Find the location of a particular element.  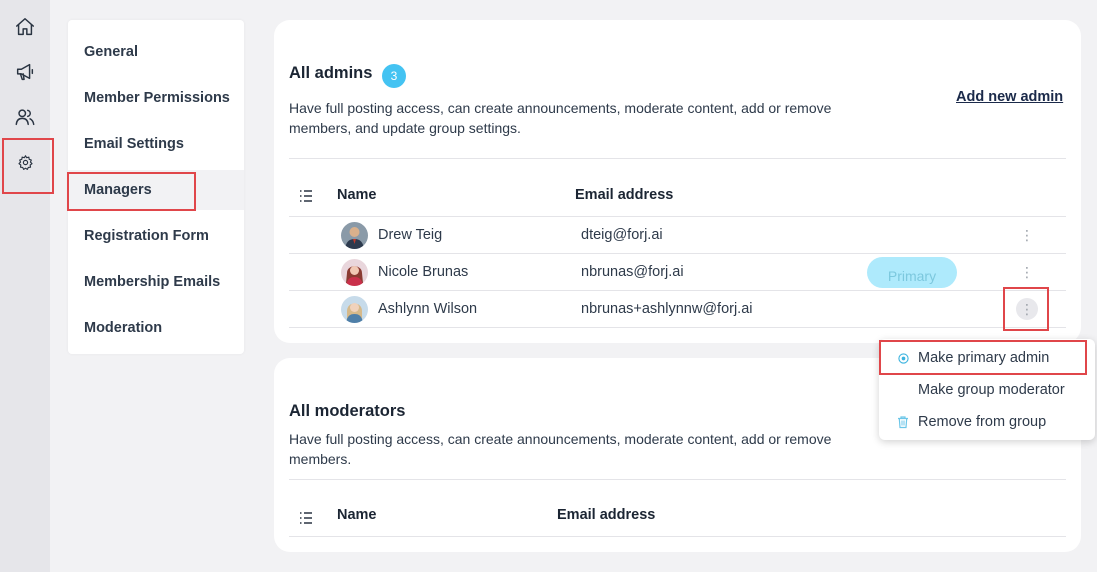

admins-count-badge: 3 is located at coordinates (394, 76).